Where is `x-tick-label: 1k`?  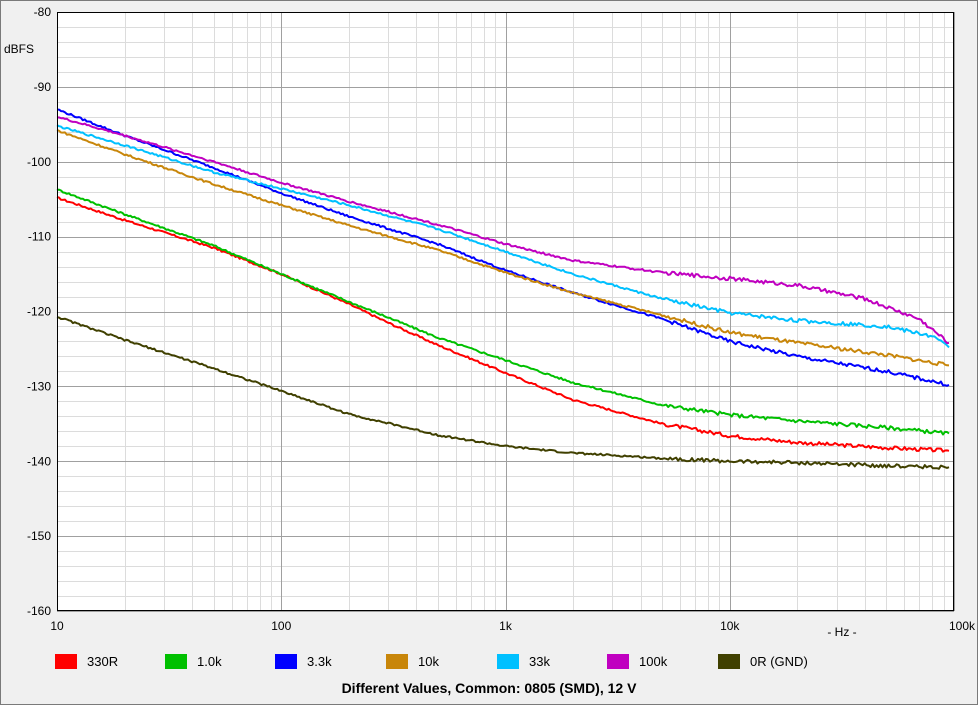
x-tick-label: 1k is located at coordinates (506, 626).